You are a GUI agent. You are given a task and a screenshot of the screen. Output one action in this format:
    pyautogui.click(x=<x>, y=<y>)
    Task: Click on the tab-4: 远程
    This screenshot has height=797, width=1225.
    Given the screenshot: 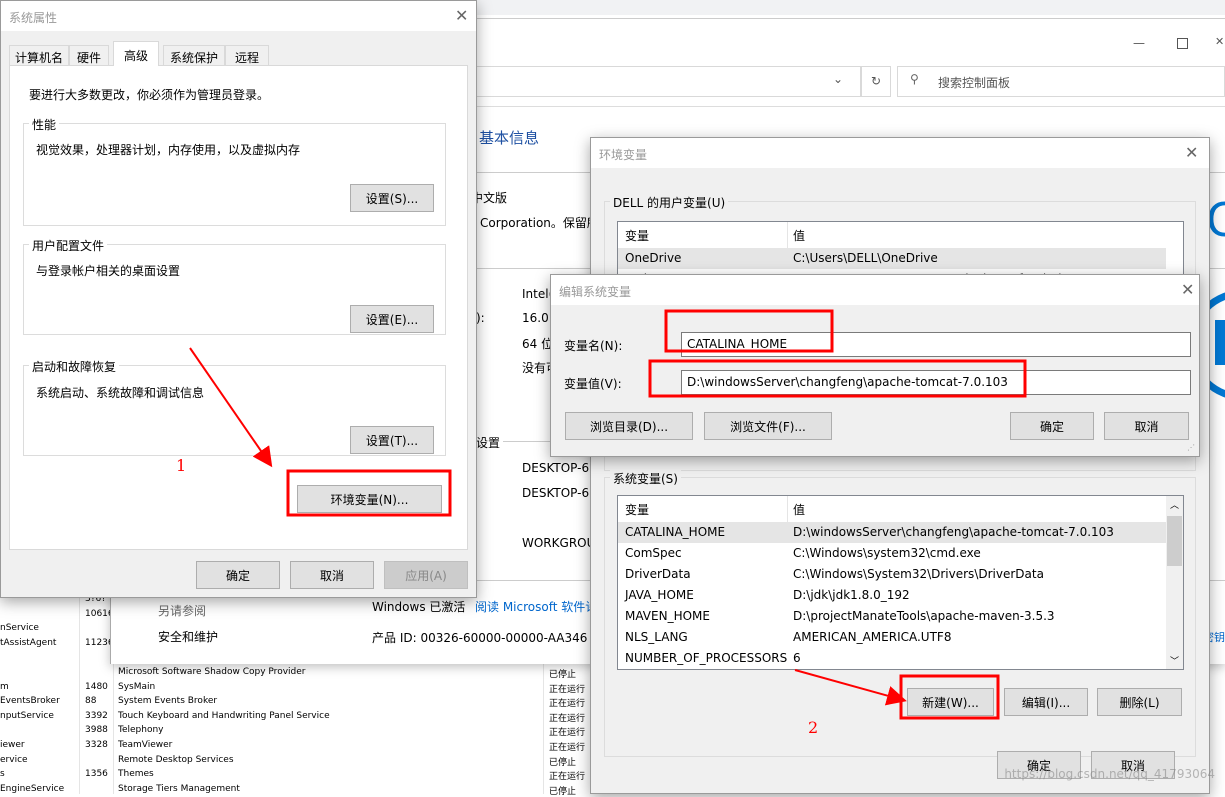 What is the action you would take?
    pyautogui.click(x=247, y=55)
    